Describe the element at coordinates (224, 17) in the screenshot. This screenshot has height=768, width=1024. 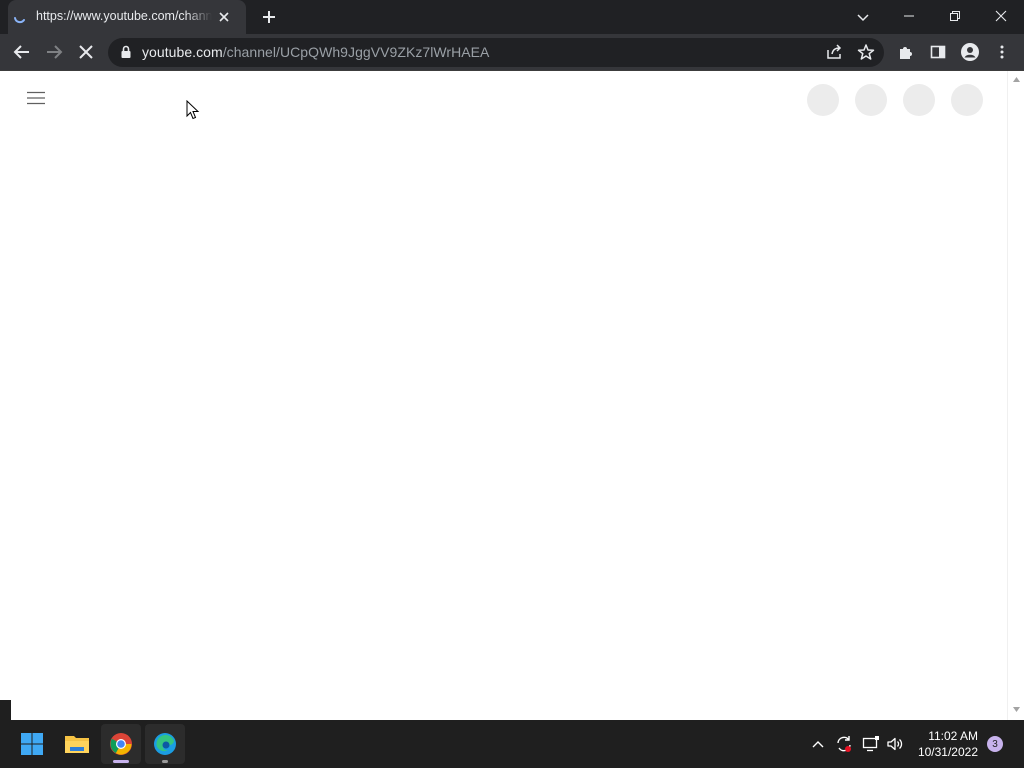
I see `close-tab-icon` at that location.